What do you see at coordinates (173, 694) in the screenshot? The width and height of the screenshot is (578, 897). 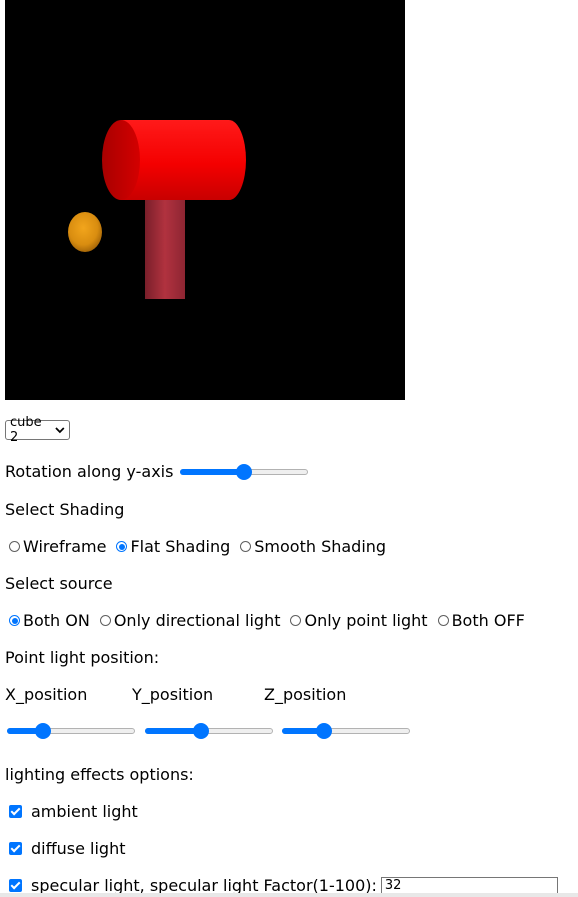 I see `y-position-label: Y_position` at bounding box center [173, 694].